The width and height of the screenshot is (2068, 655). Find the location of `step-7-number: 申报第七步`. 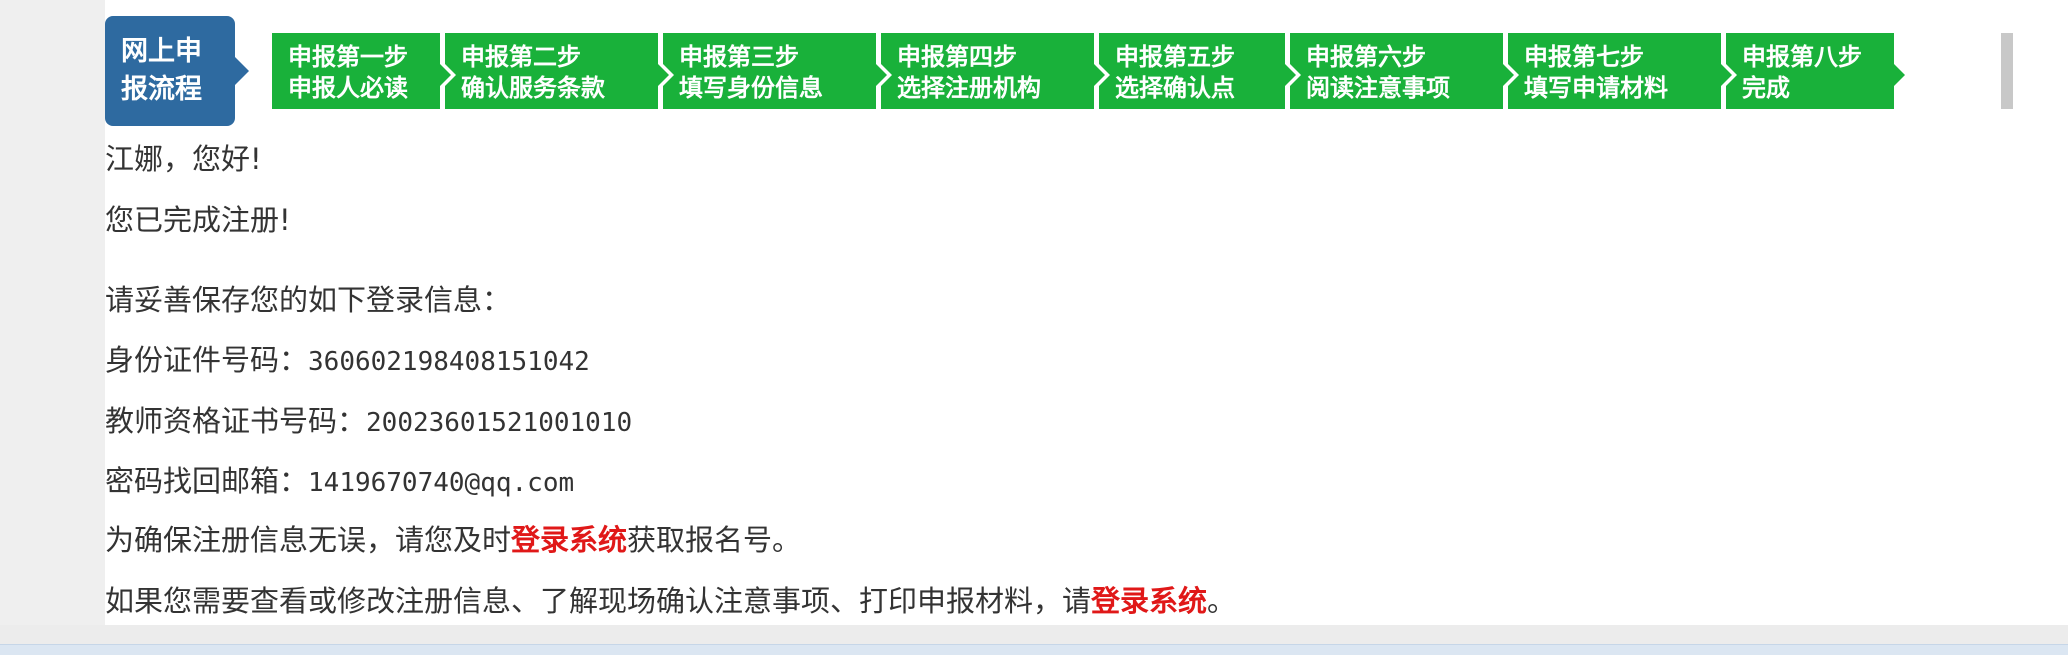

step-7-number: 申报第七步 is located at coordinates (1584, 57).